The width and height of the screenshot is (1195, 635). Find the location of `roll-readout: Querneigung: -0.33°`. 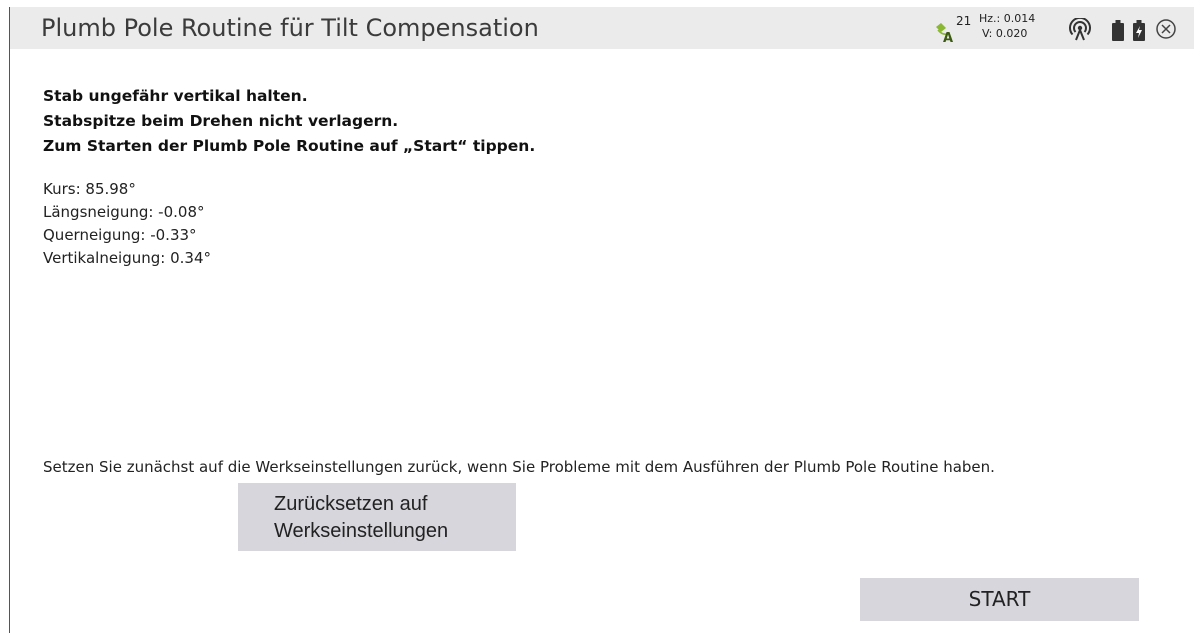

roll-readout: Querneigung: -0.33° is located at coordinates (120, 235).